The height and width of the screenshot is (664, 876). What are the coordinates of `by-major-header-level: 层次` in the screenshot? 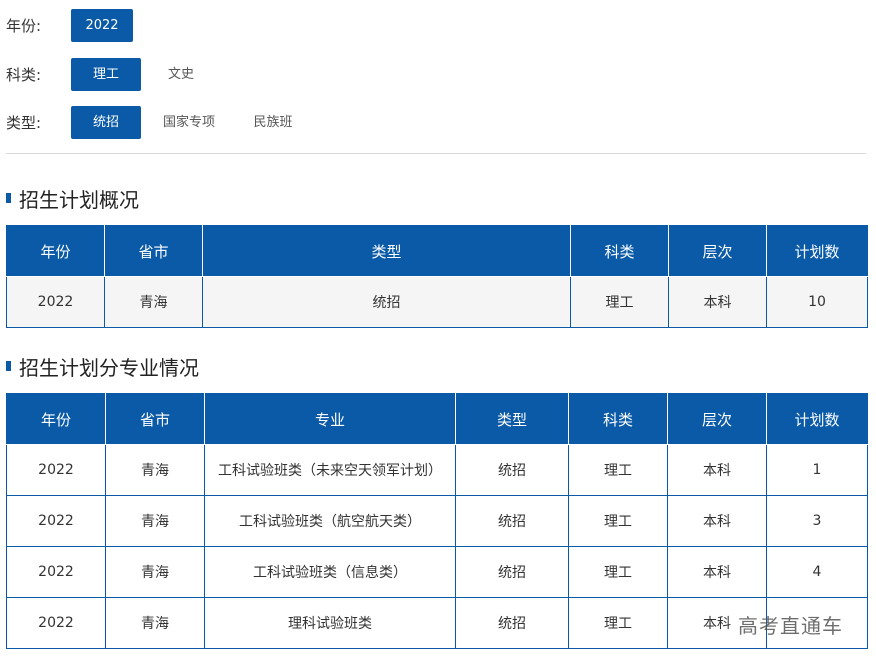 It's located at (717, 419).